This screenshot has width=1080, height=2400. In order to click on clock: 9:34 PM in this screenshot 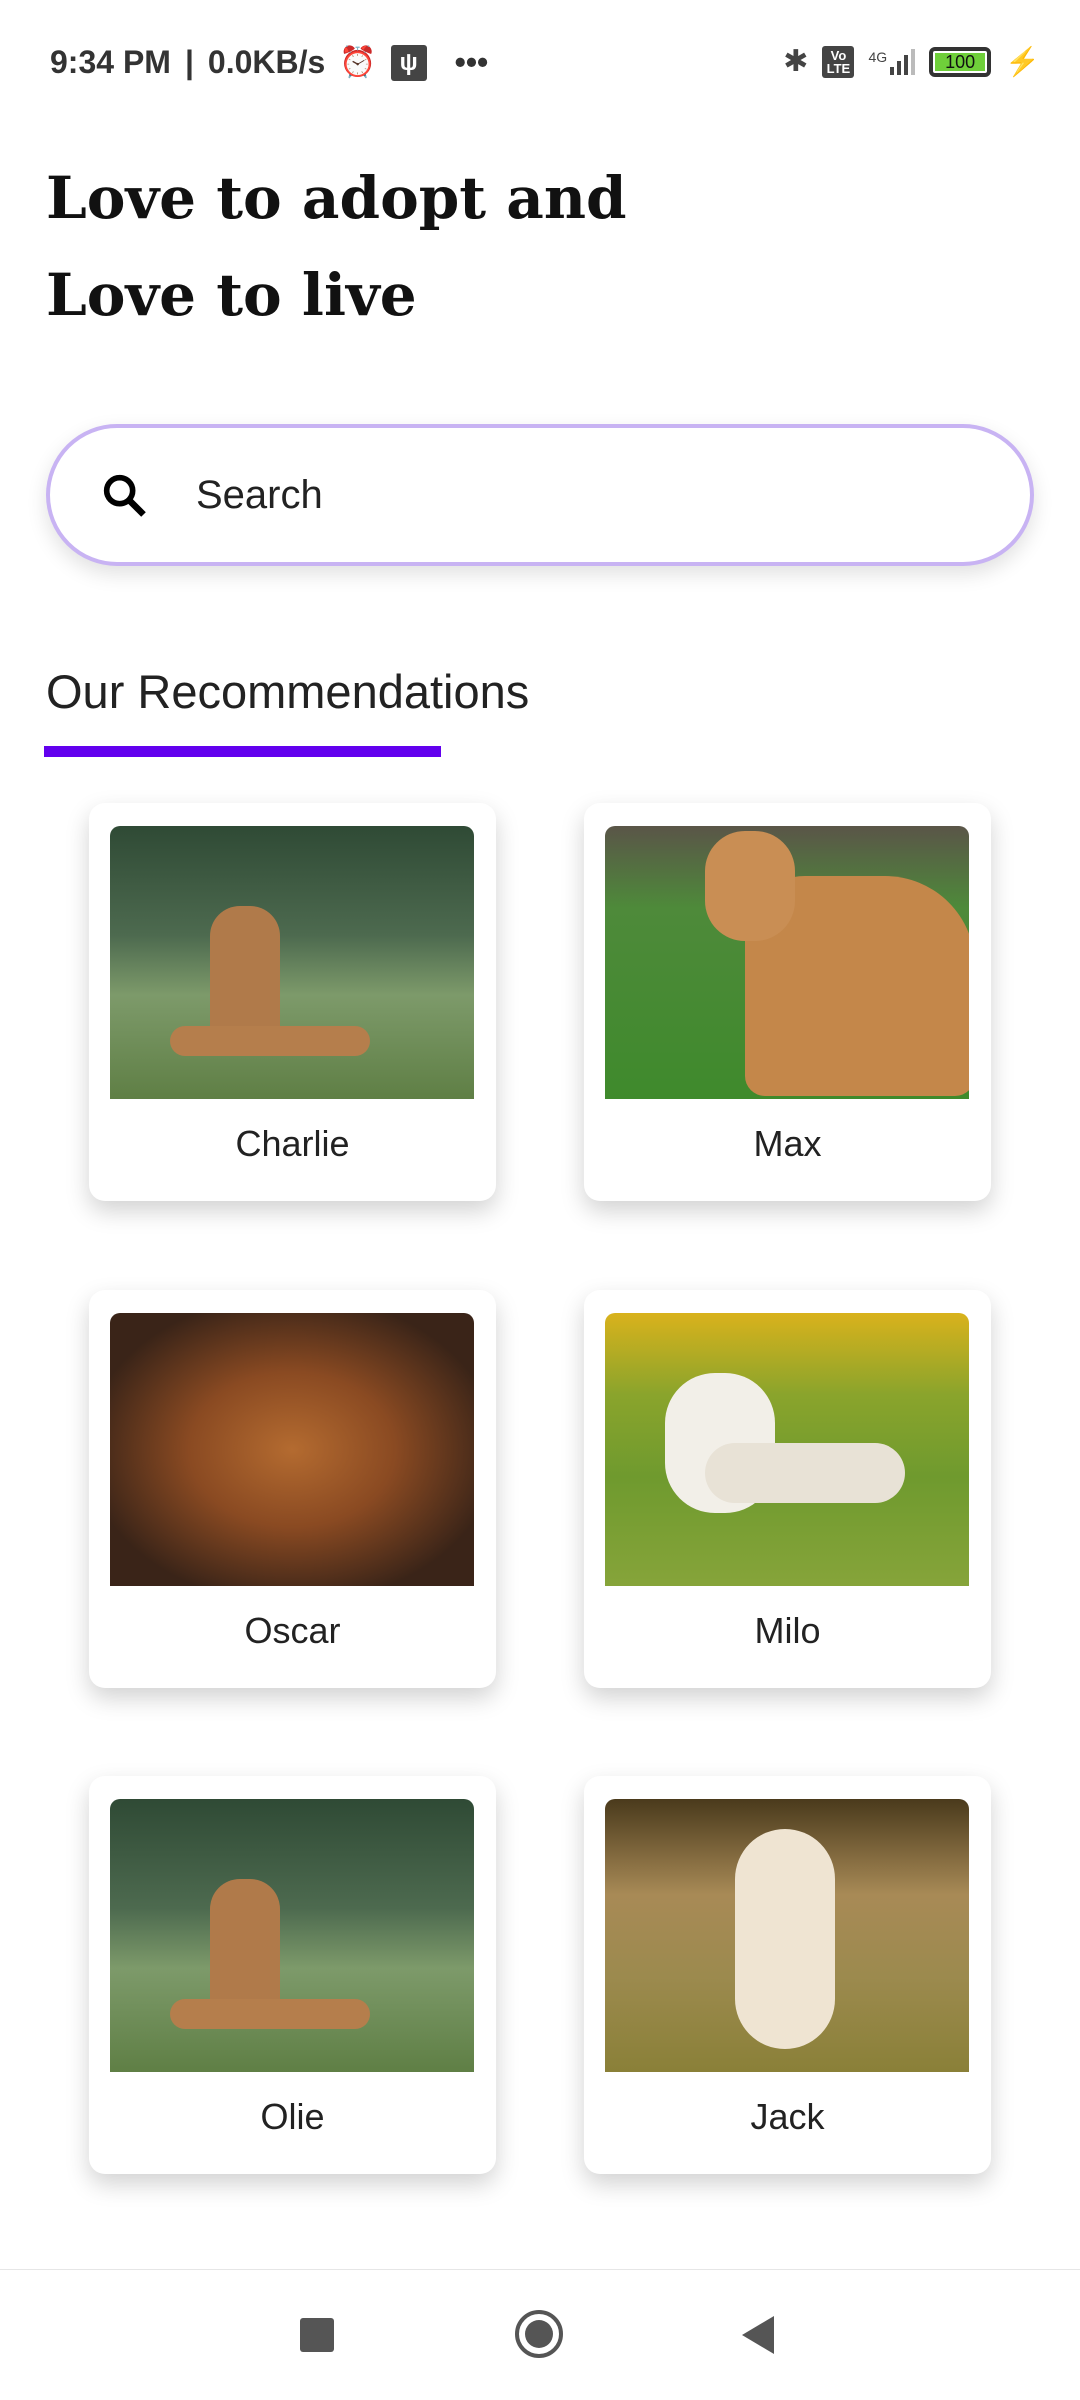, I will do `click(110, 62)`.